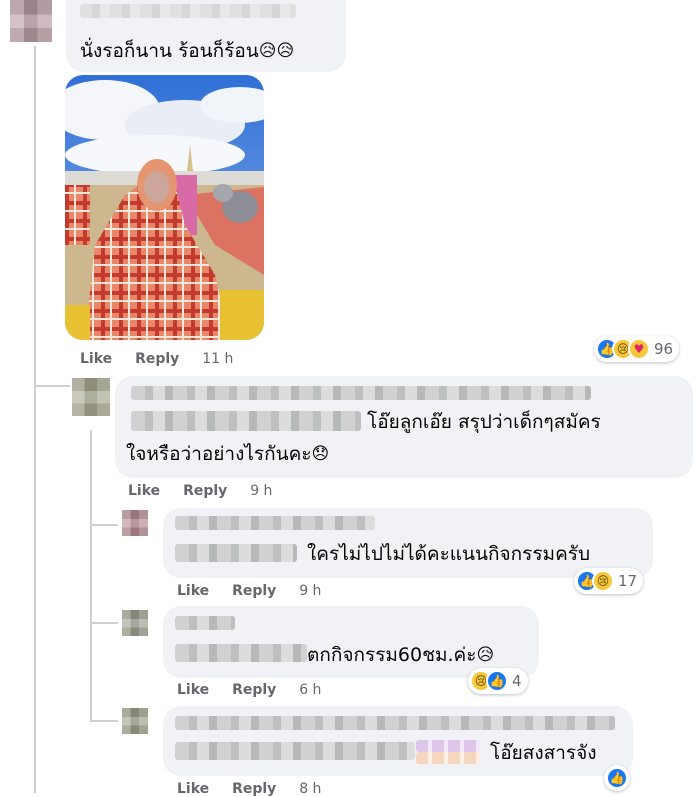 This screenshot has height=797, width=700. Describe the element at coordinates (35, 419) in the screenshot. I see `thread-line-main` at that location.